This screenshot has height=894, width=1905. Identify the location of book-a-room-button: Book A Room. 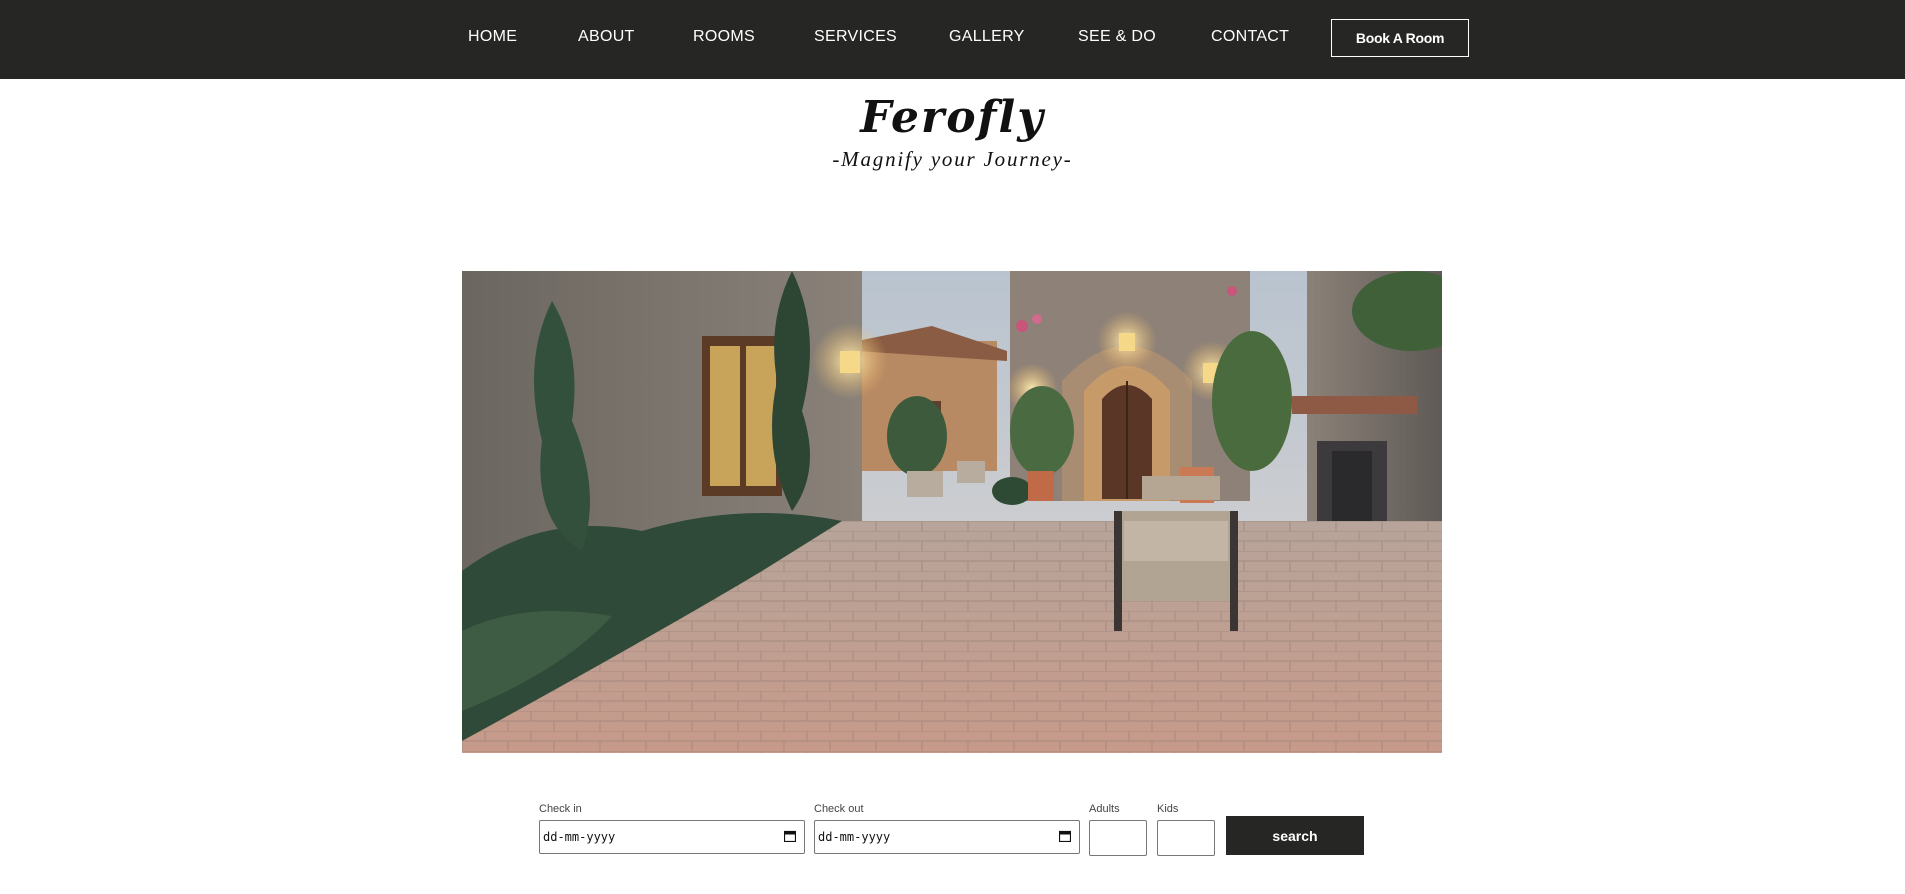
(1400, 38).